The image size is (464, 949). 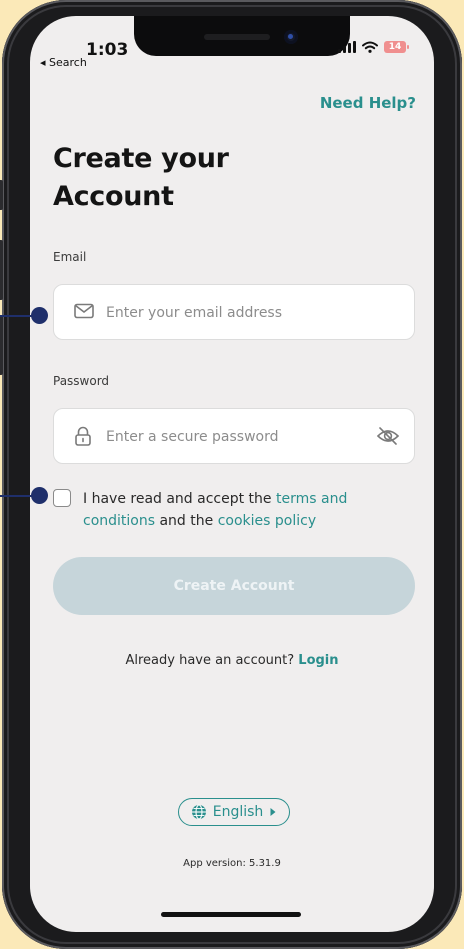 What do you see at coordinates (141, 158) in the screenshot?
I see `page-title-line1: Create your` at bounding box center [141, 158].